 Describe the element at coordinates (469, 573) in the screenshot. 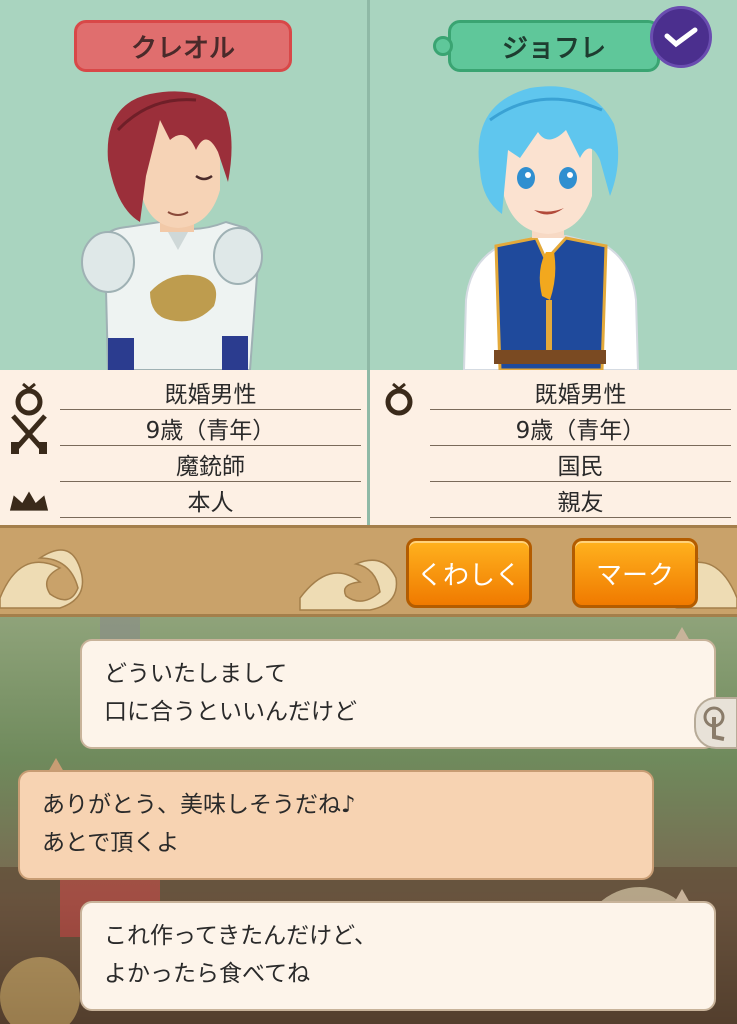

I see `details-button: くわしく` at that location.